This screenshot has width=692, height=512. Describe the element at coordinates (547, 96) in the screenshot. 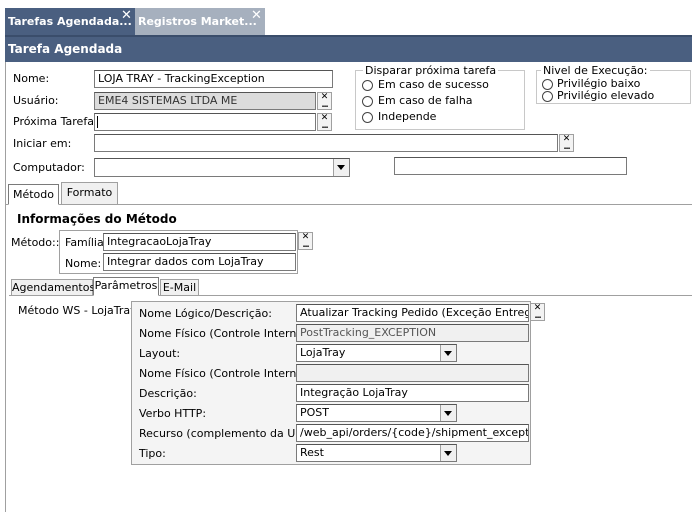

I see `radio-privilegio-elevado` at that location.